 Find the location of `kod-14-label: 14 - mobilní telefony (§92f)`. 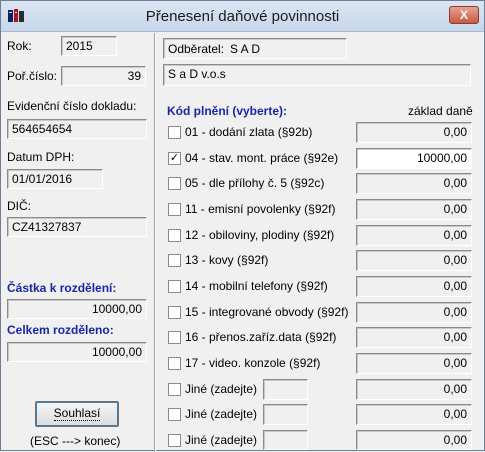

kod-14-label: 14 - mobilní telefony (§92f) is located at coordinates (256, 286).